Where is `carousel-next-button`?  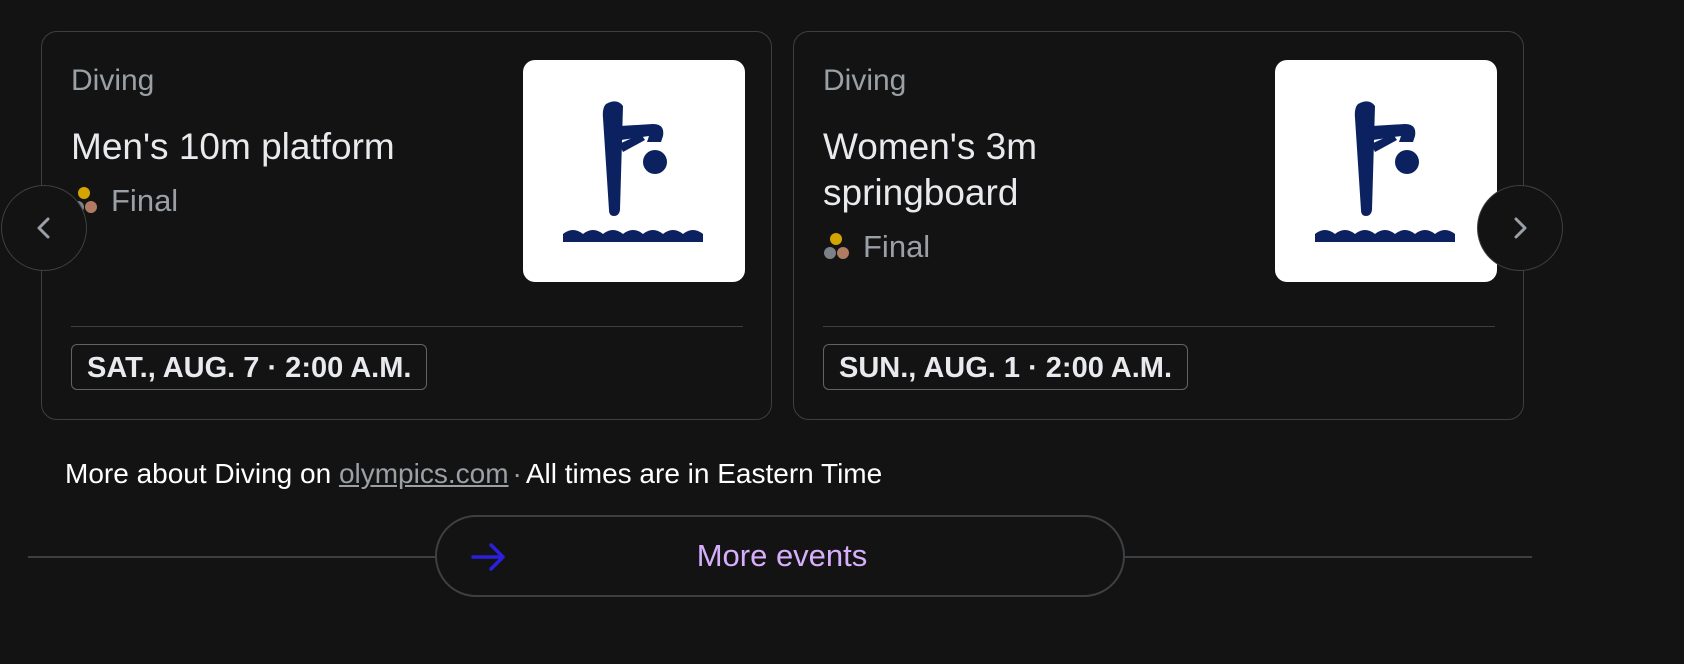
carousel-next-button is located at coordinates (1520, 228).